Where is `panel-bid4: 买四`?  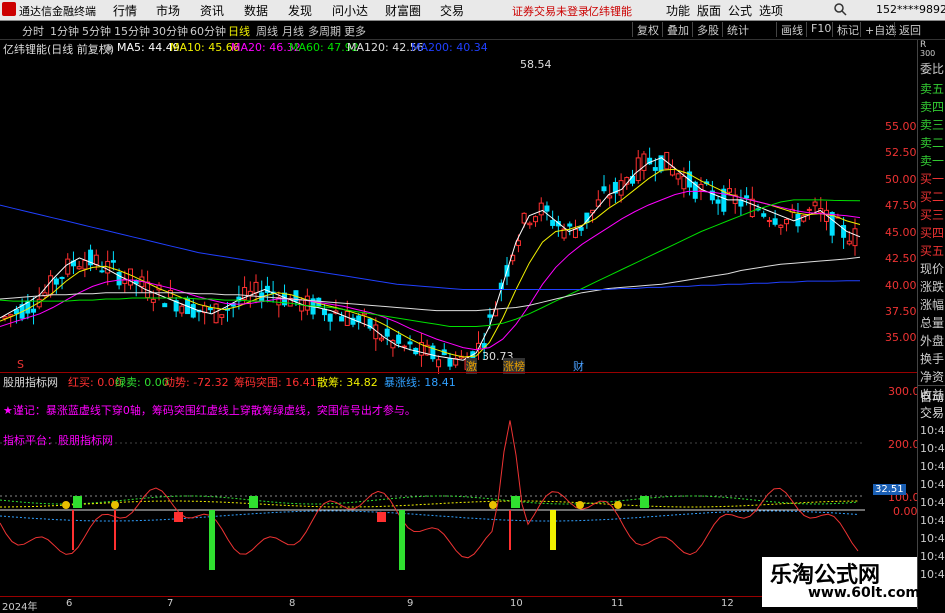
panel-bid4: 买四 is located at coordinates (932, 232).